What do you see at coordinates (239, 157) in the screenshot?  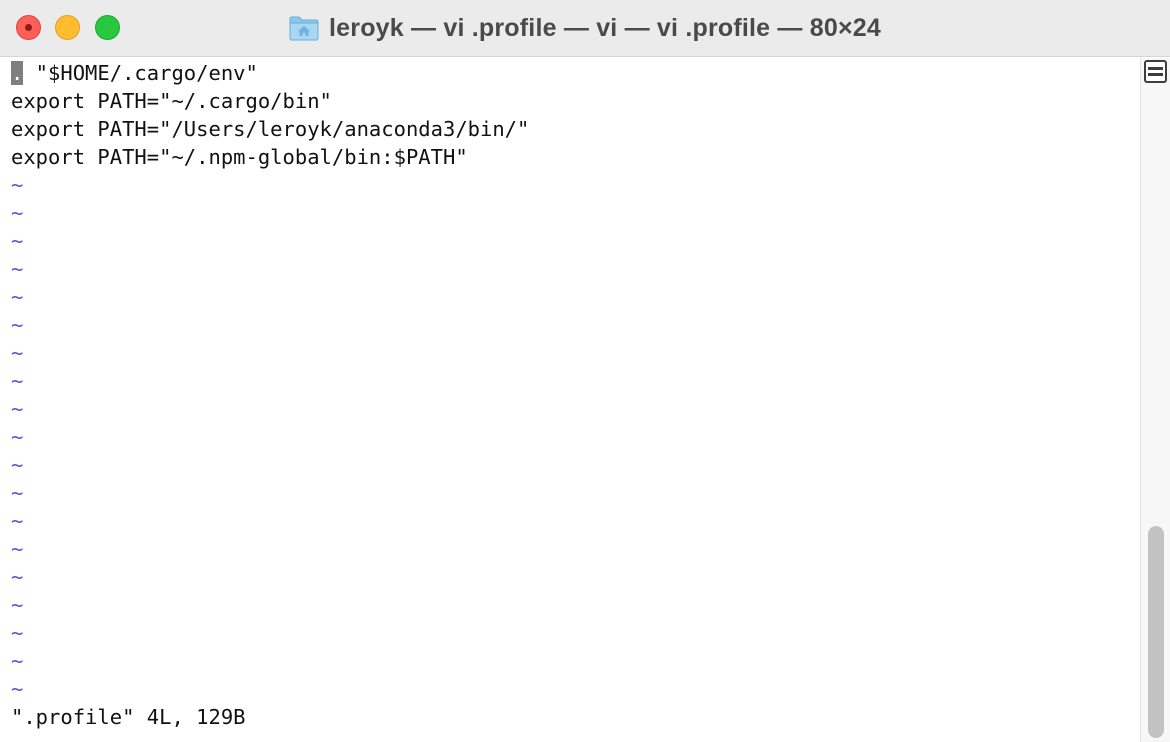 I see `editor-line-4: export PATH="~/.npm-global/bin:$PATH"` at bounding box center [239, 157].